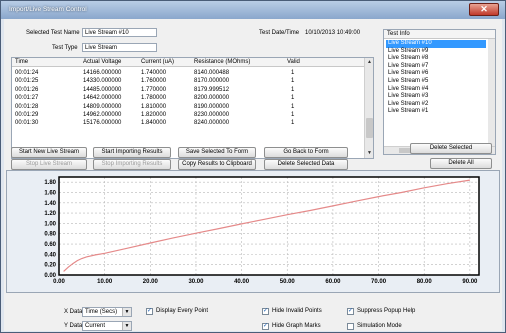 The image size is (506, 333). I want to click on table-row: 00:01:25 14330.000000 1.760000 8170.000000 1, so click(188, 81).